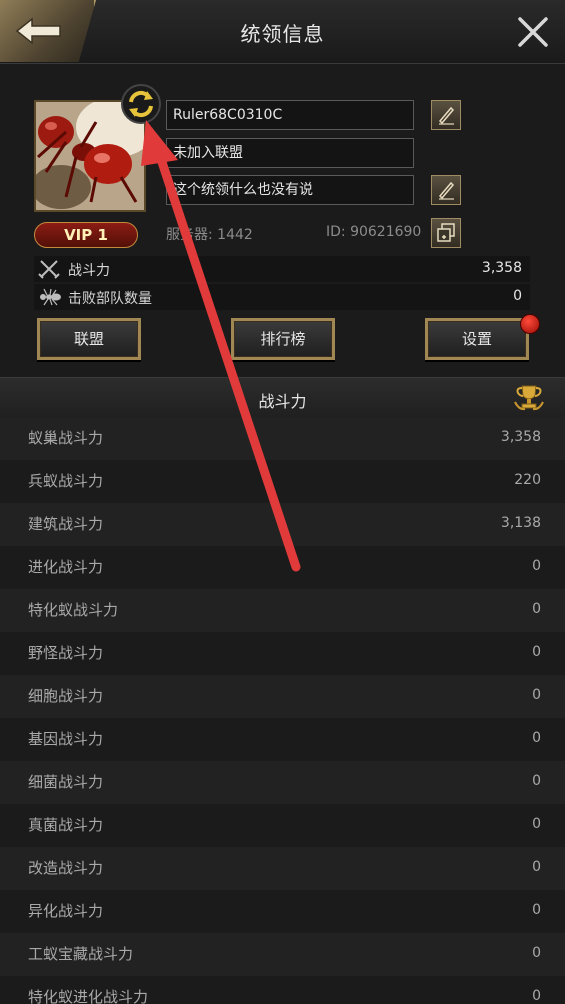 This screenshot has height=1004, width=565. Describe the element at coordinates (290, 115) in the screenshot. I see `player-name-field: Ruler68C0310C` at that location.